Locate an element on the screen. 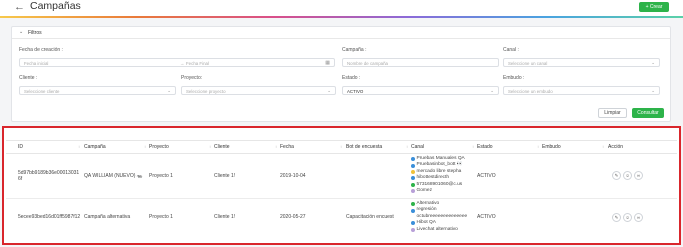  canal-text: Gomez is located at coordinates (424, 191).